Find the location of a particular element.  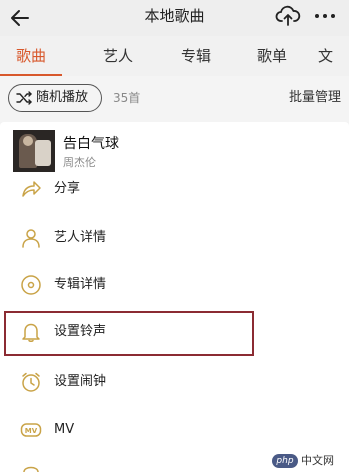

menu-item-album-detail: 专辑详情 is located at coordinates (174, 285).